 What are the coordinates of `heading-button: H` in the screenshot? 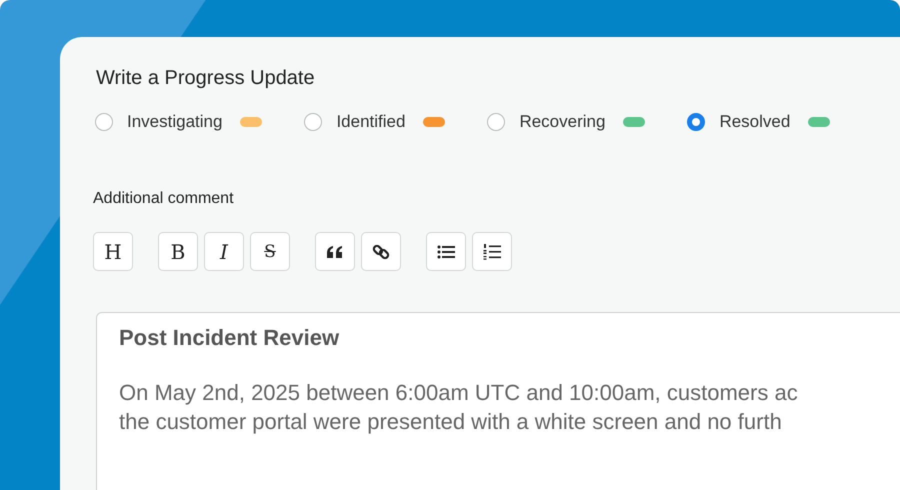 It's located at (113, 251).